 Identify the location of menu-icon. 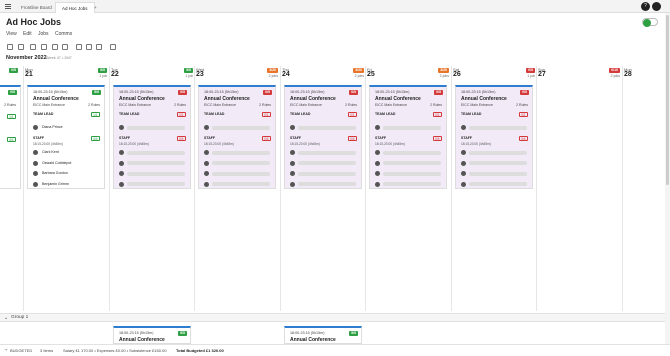
(8, 6).